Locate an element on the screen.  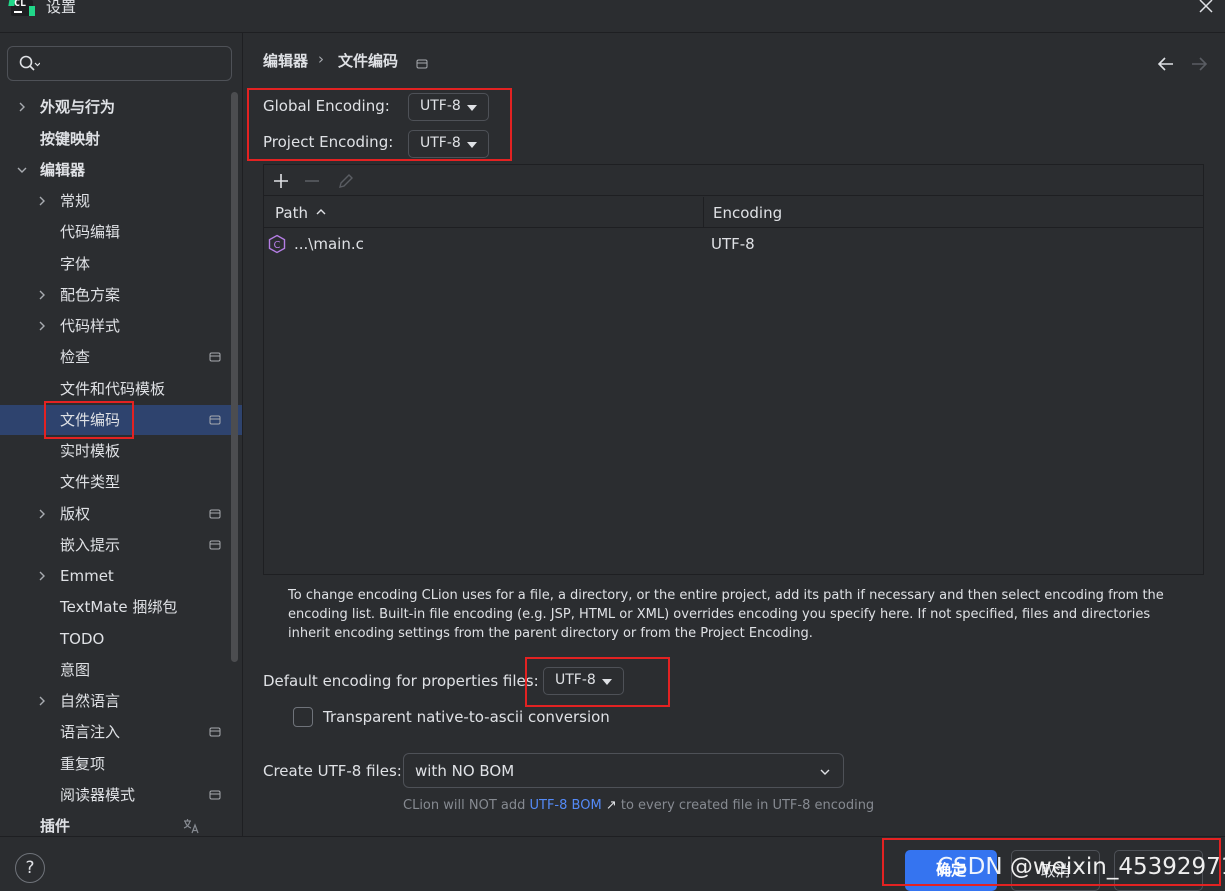
sidebar-item-textmate-bundles: TextMate 捆绑包 is located at coordinates (121, 607).